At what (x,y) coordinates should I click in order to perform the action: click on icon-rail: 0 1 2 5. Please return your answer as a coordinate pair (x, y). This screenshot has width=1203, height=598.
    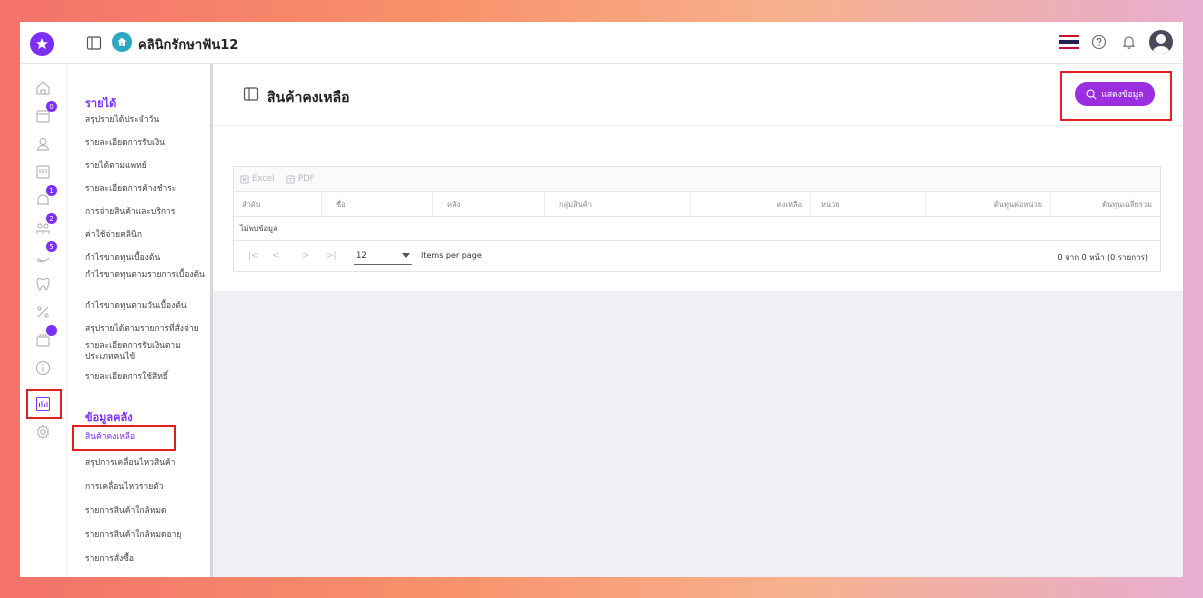
    Looking at the image, I should click on (43, 320).